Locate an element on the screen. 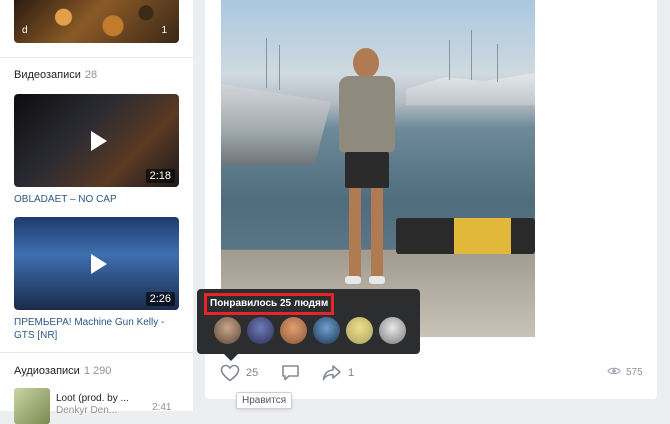 This screenshot has width=670, height=424. share-button: 1 is located at coordinates (338, 373).